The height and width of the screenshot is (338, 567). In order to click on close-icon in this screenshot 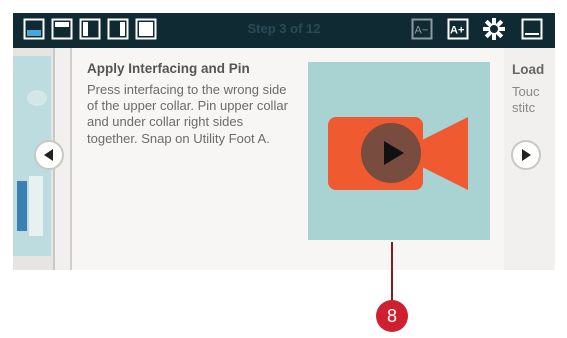, I will do `click(494, 29)`.